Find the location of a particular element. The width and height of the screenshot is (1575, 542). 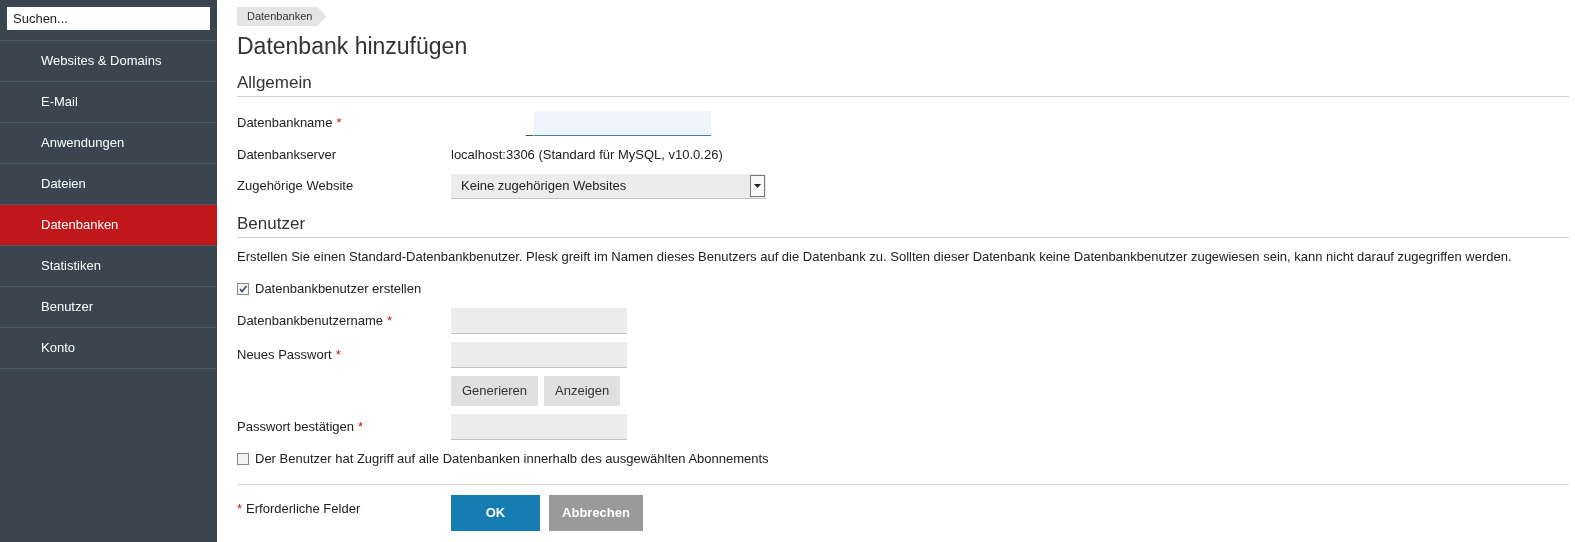

database-name-field is located at coordinates (623, 123).